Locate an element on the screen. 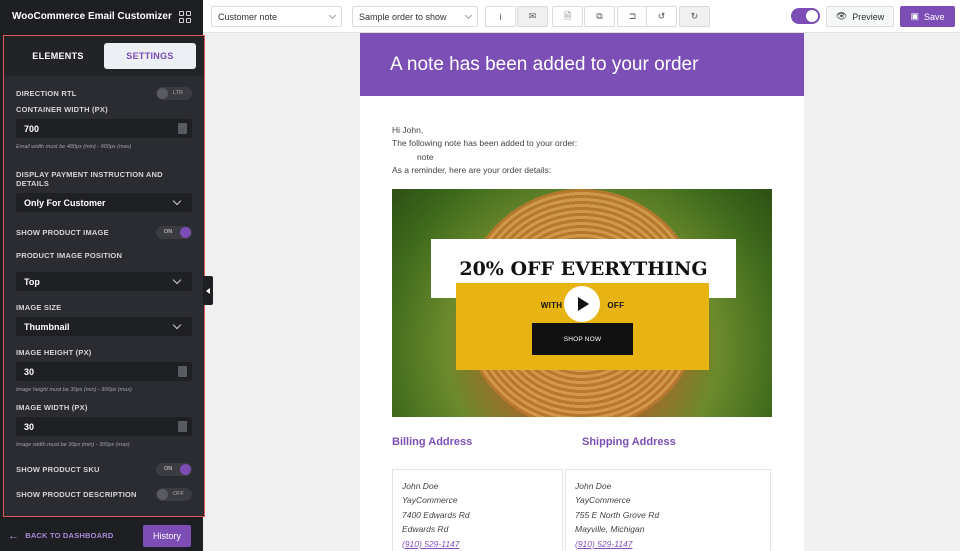 This screenshot has width=960, height=551. container-width-label: CONTAINER WIDTH (PX) is located at coordinates (62, 109).